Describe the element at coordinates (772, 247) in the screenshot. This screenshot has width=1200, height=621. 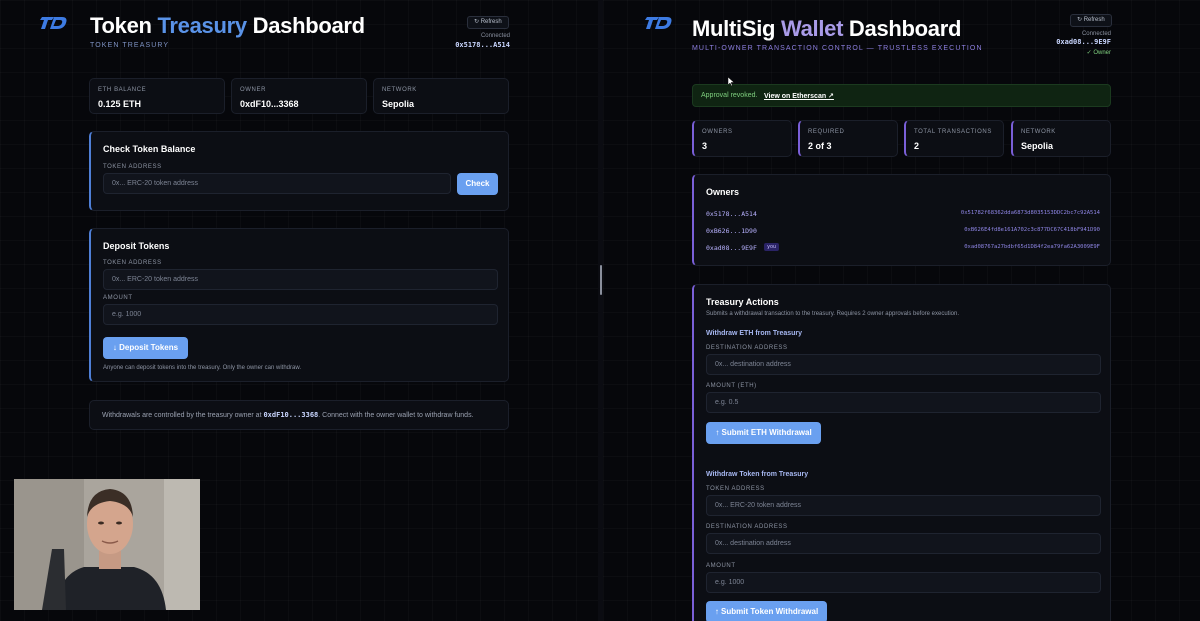
I see `you-badge: you` at that location.